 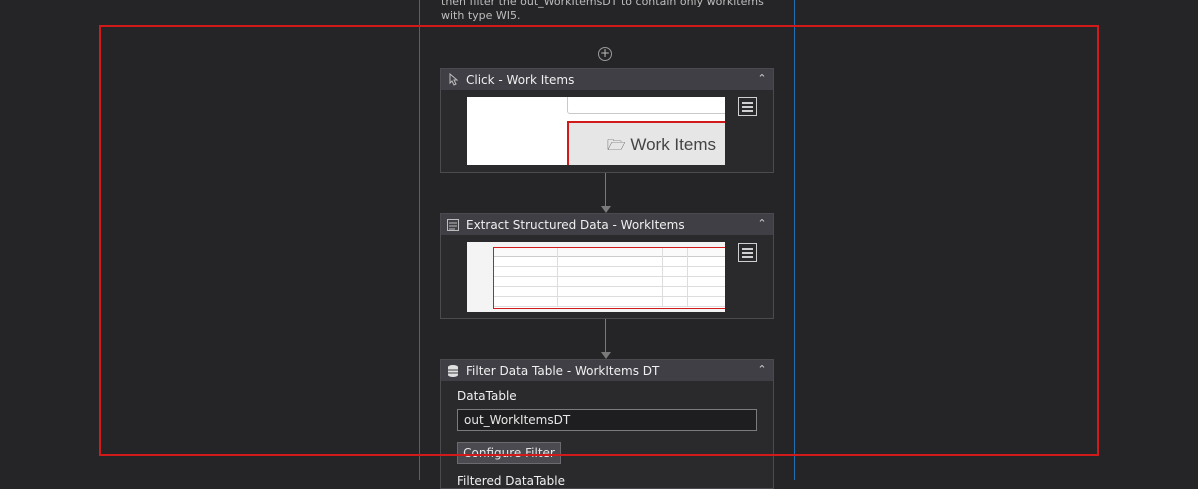 What do you see at coordinates (453, 370) in the screenshot?
I see `database-icon` at bounding box center [453, 370].